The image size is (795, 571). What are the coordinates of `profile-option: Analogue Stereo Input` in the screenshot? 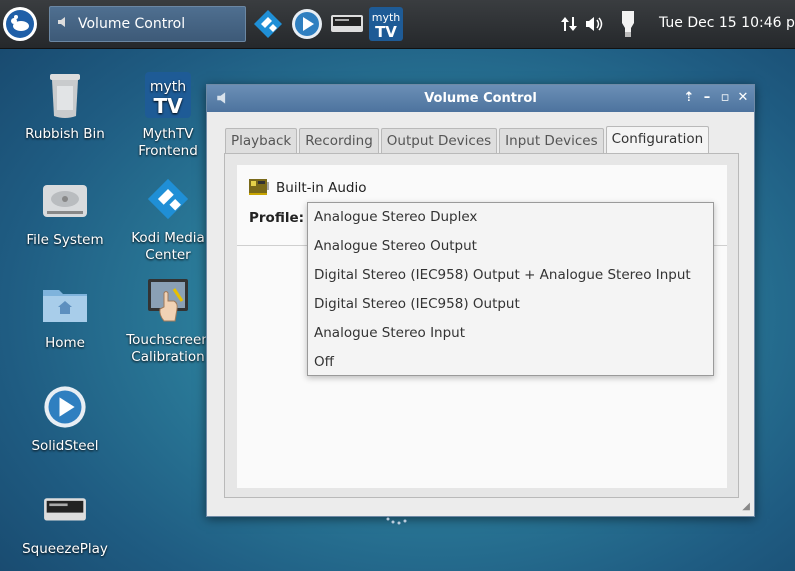 It's located at (510, 333).